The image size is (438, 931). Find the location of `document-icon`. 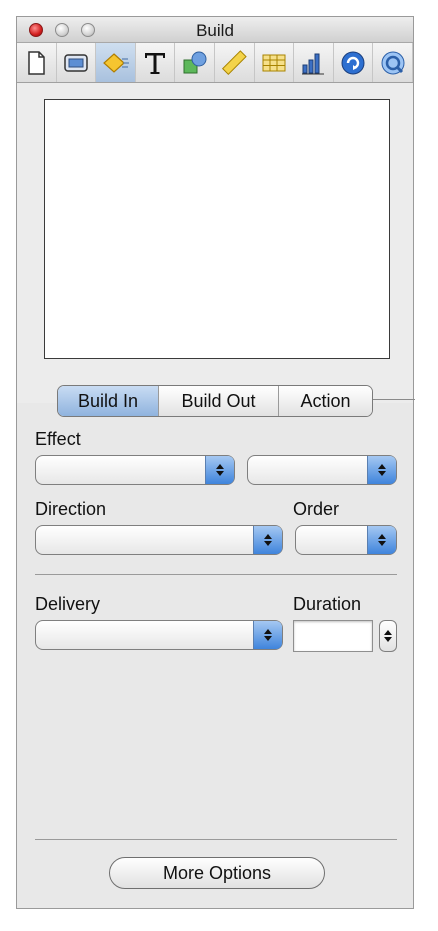

document-icon is located at coordinates (37, 62).